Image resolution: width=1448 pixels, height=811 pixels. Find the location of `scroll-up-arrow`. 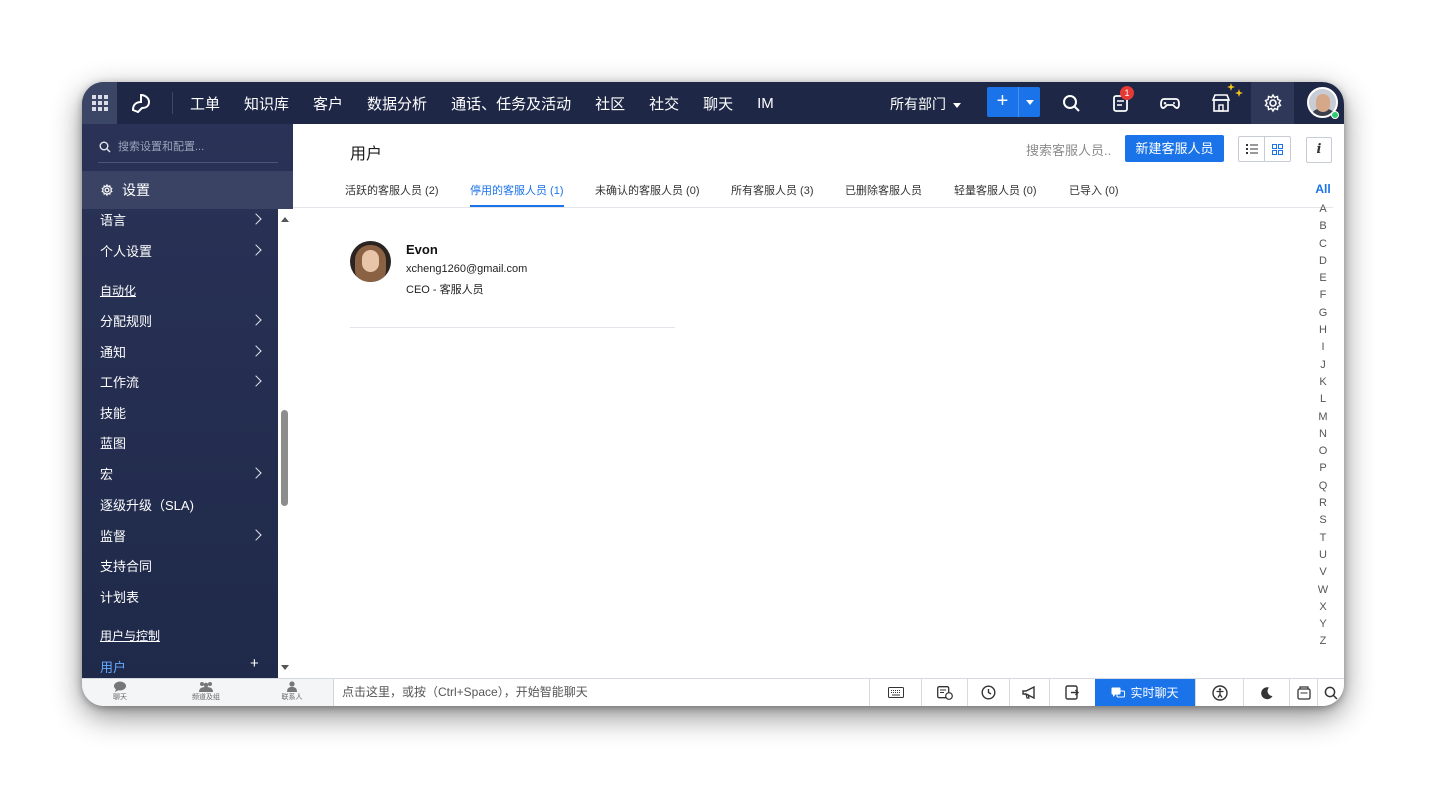

scroll-up-arrow is located at coordinates (285, 219).